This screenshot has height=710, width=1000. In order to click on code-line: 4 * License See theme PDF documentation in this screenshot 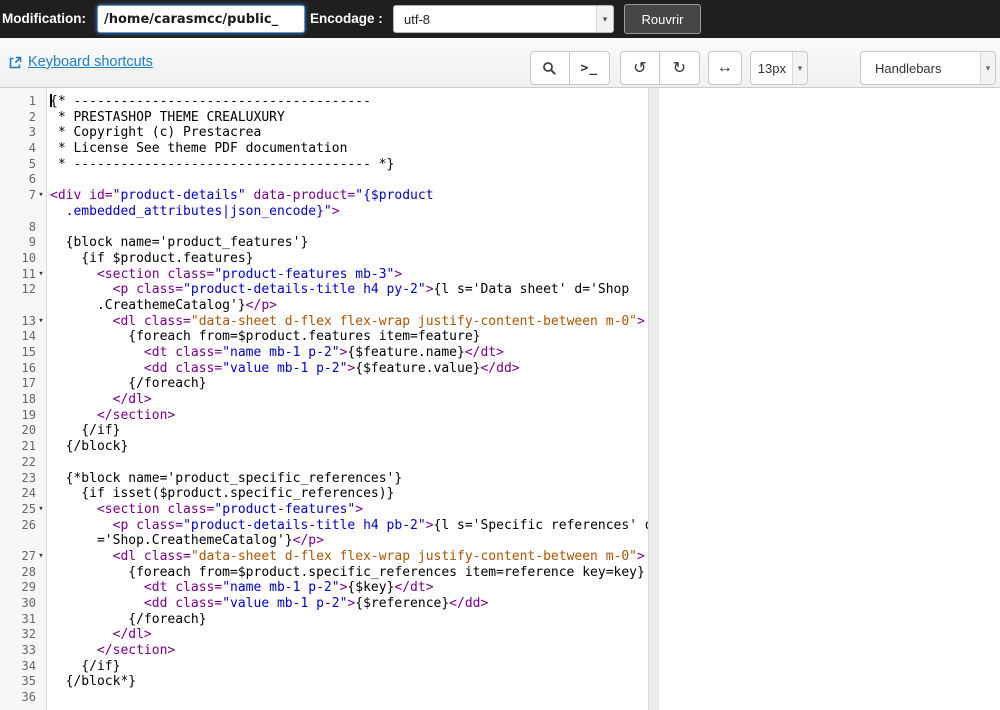, I will do `click(324, 149)`.